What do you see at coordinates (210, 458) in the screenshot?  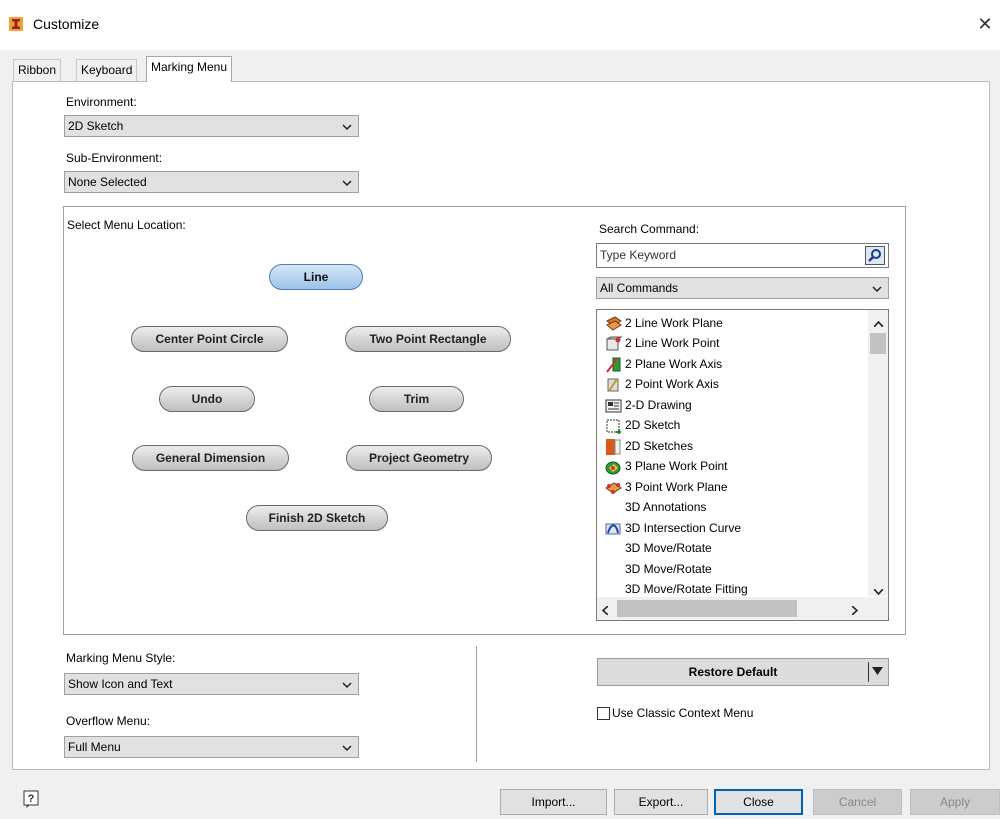 I see `menu-slot-southwest: General Dimension` at bounding box center [210, 458].